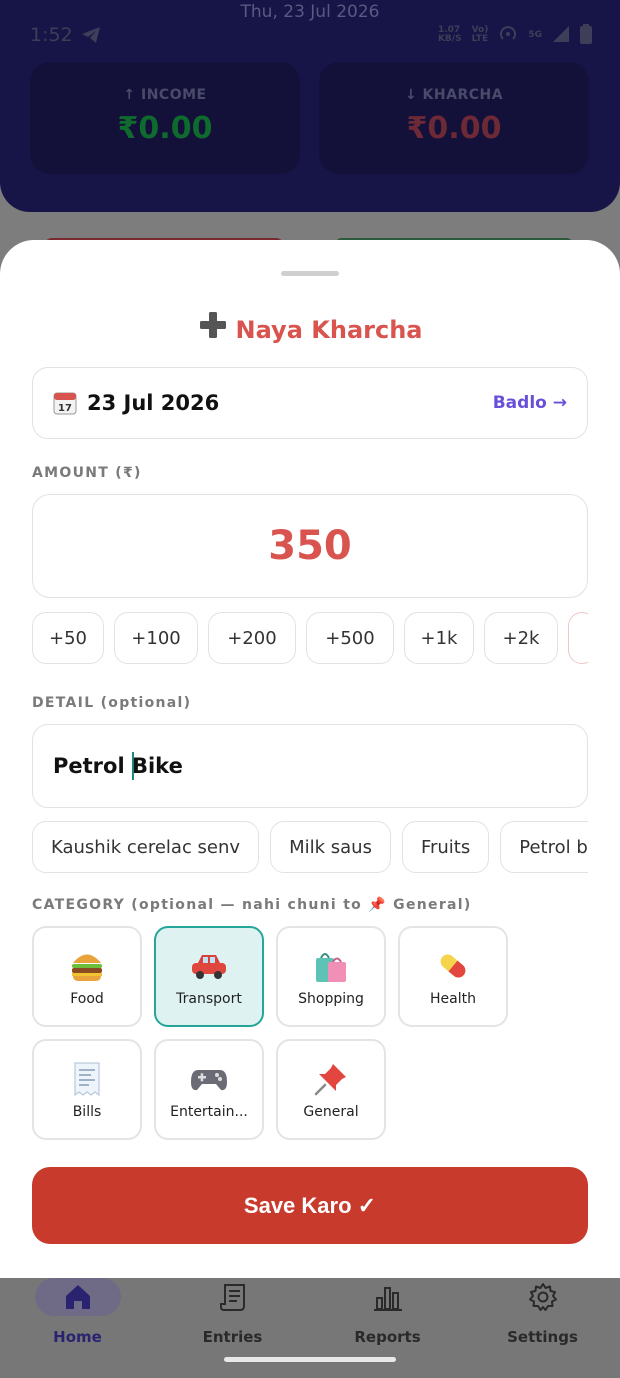 This screenshot has height=1378, width=620. What do you see at coordinates (87, 966) in the screenshot?
I see `burger-icon` at bounding box center [87, 966].